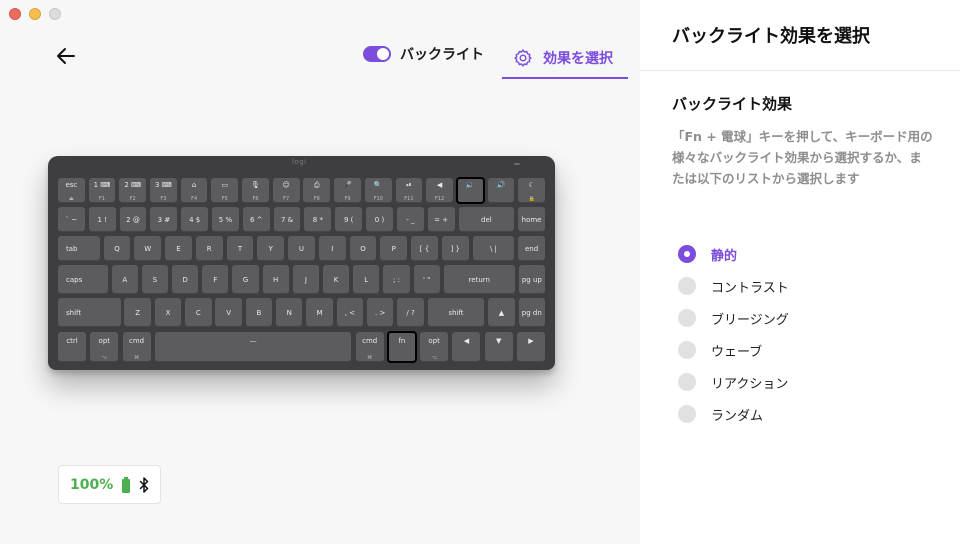 The height and width of the screenshot is (544, 960). I want to click on key: R, so click(209, 248).